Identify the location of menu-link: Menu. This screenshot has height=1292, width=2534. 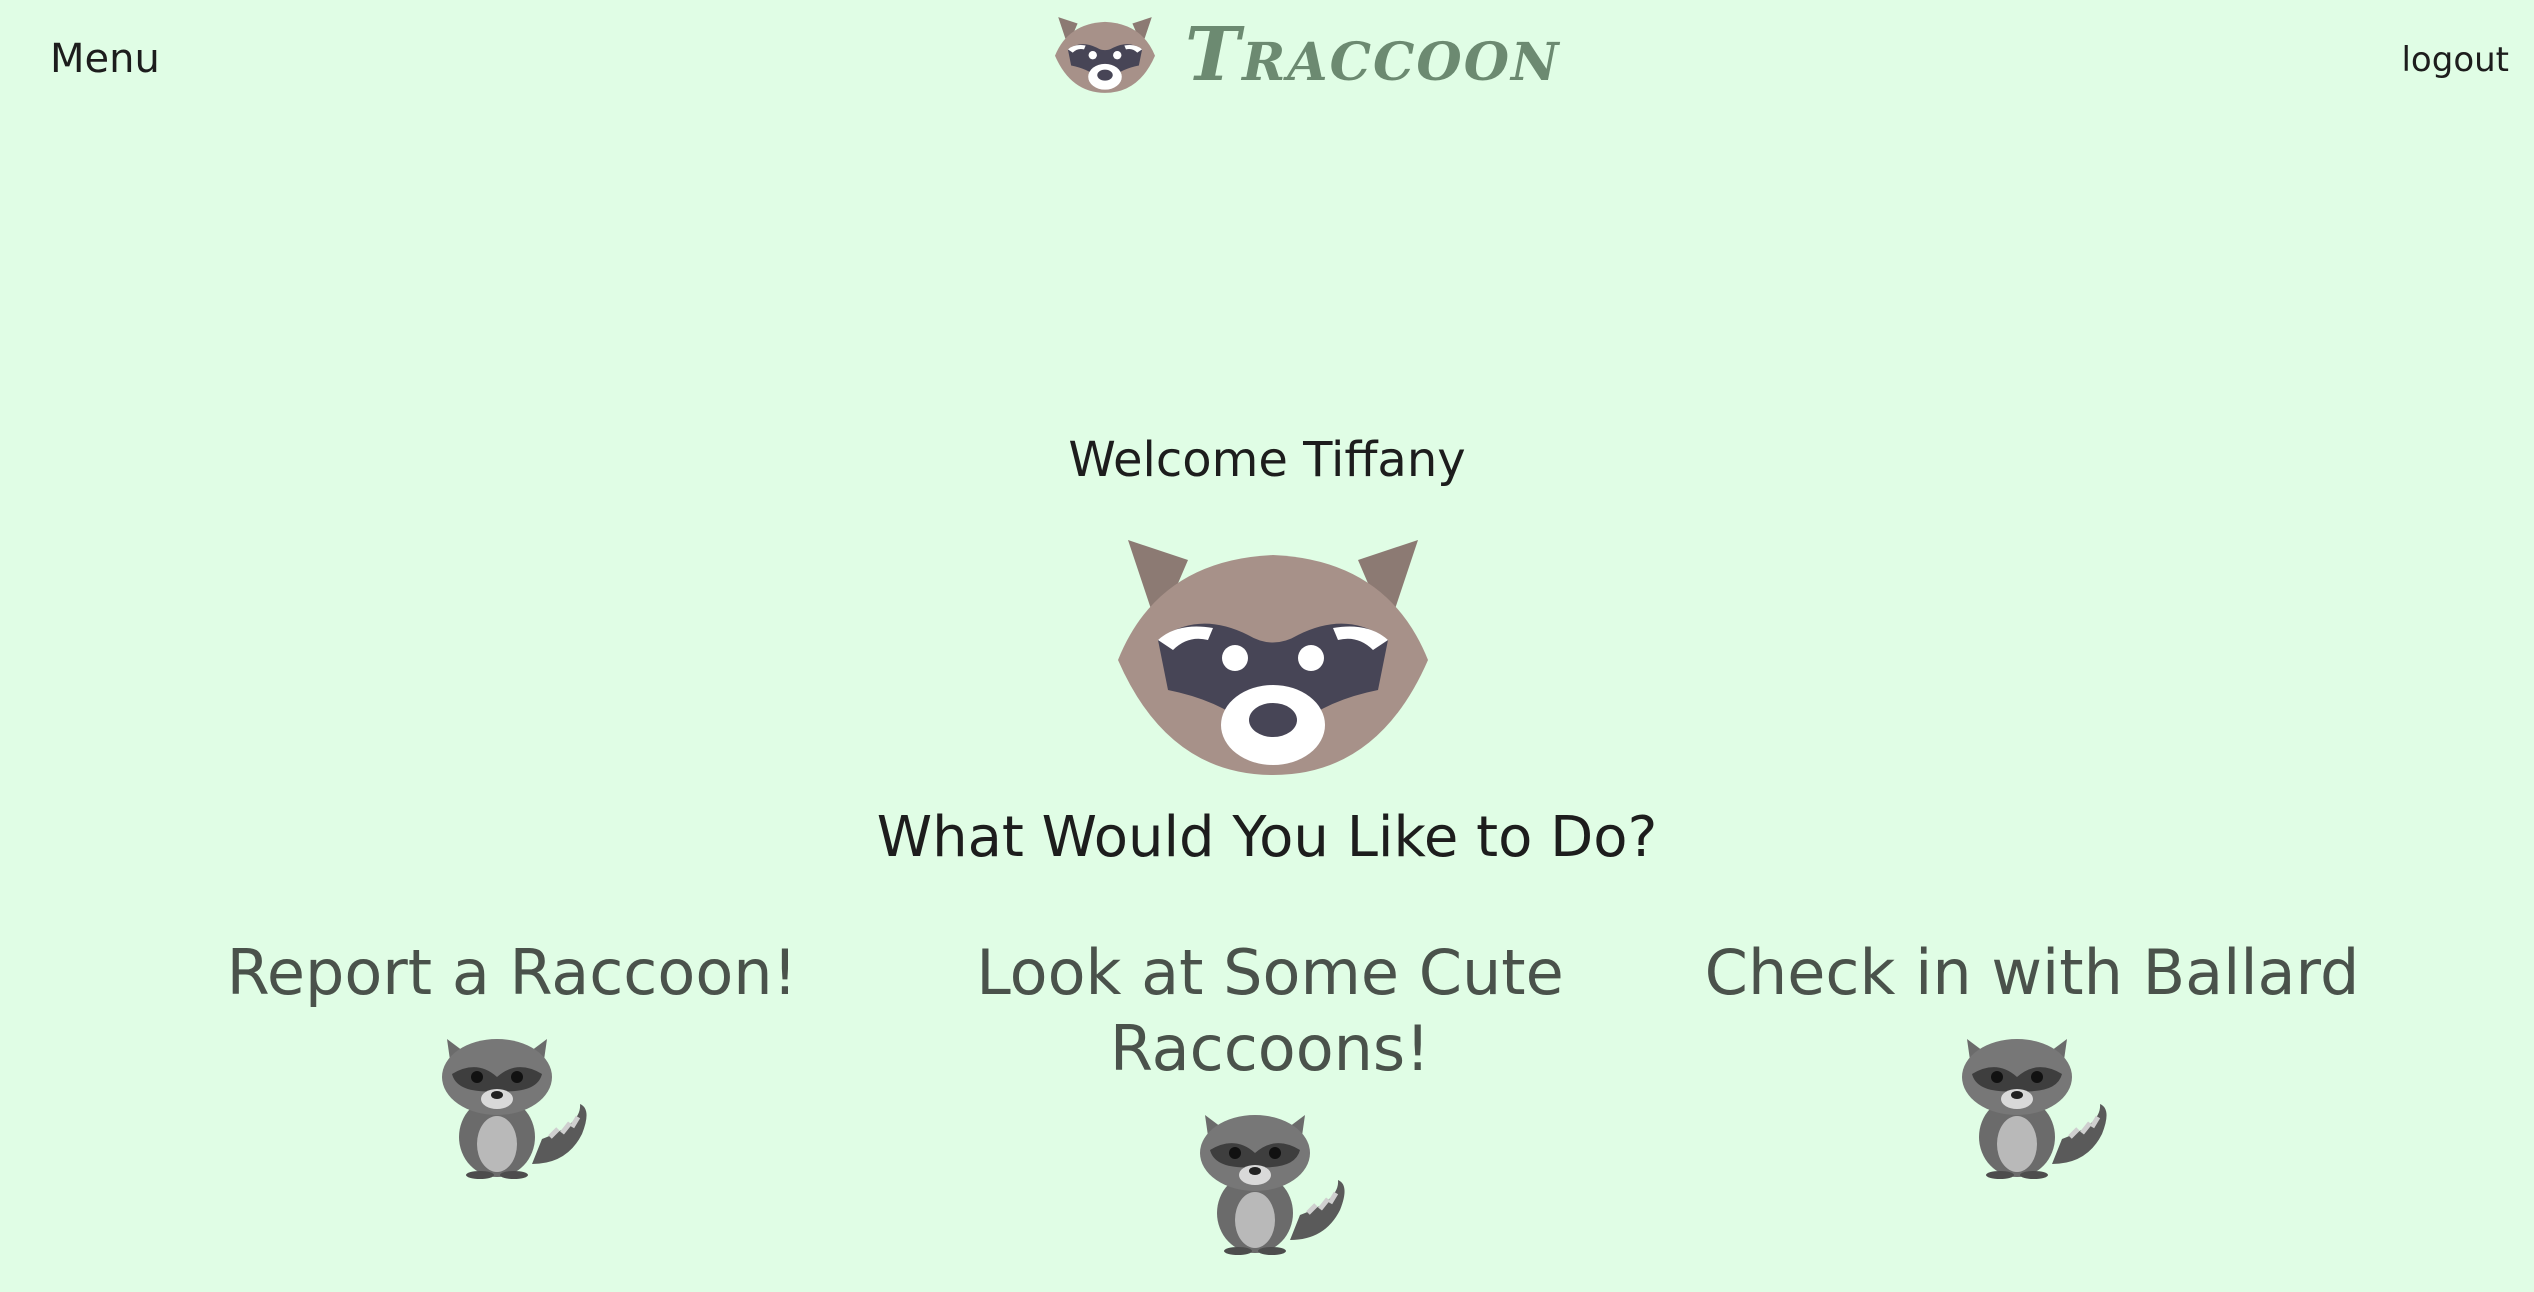
(105, 59).